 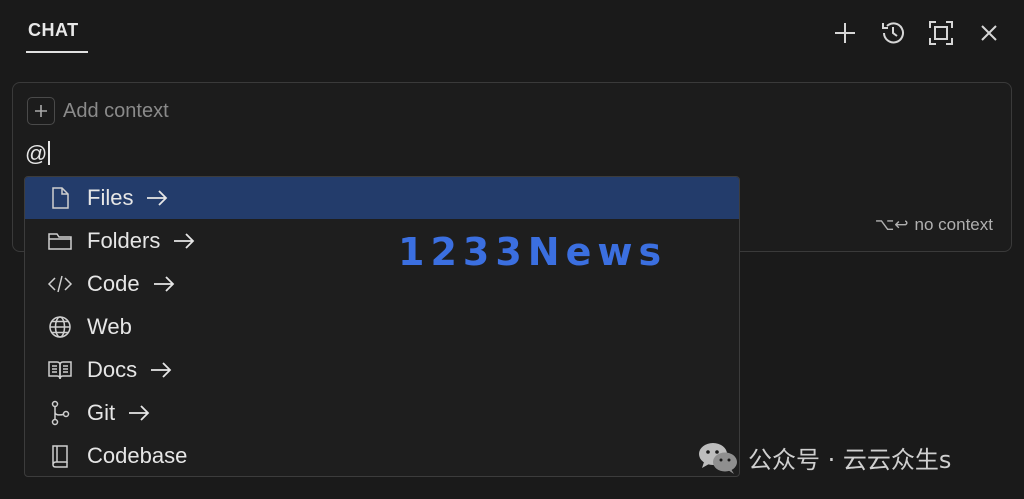 I want to click on menu-item-codebase: Codebase, so click(x=382, y=455).